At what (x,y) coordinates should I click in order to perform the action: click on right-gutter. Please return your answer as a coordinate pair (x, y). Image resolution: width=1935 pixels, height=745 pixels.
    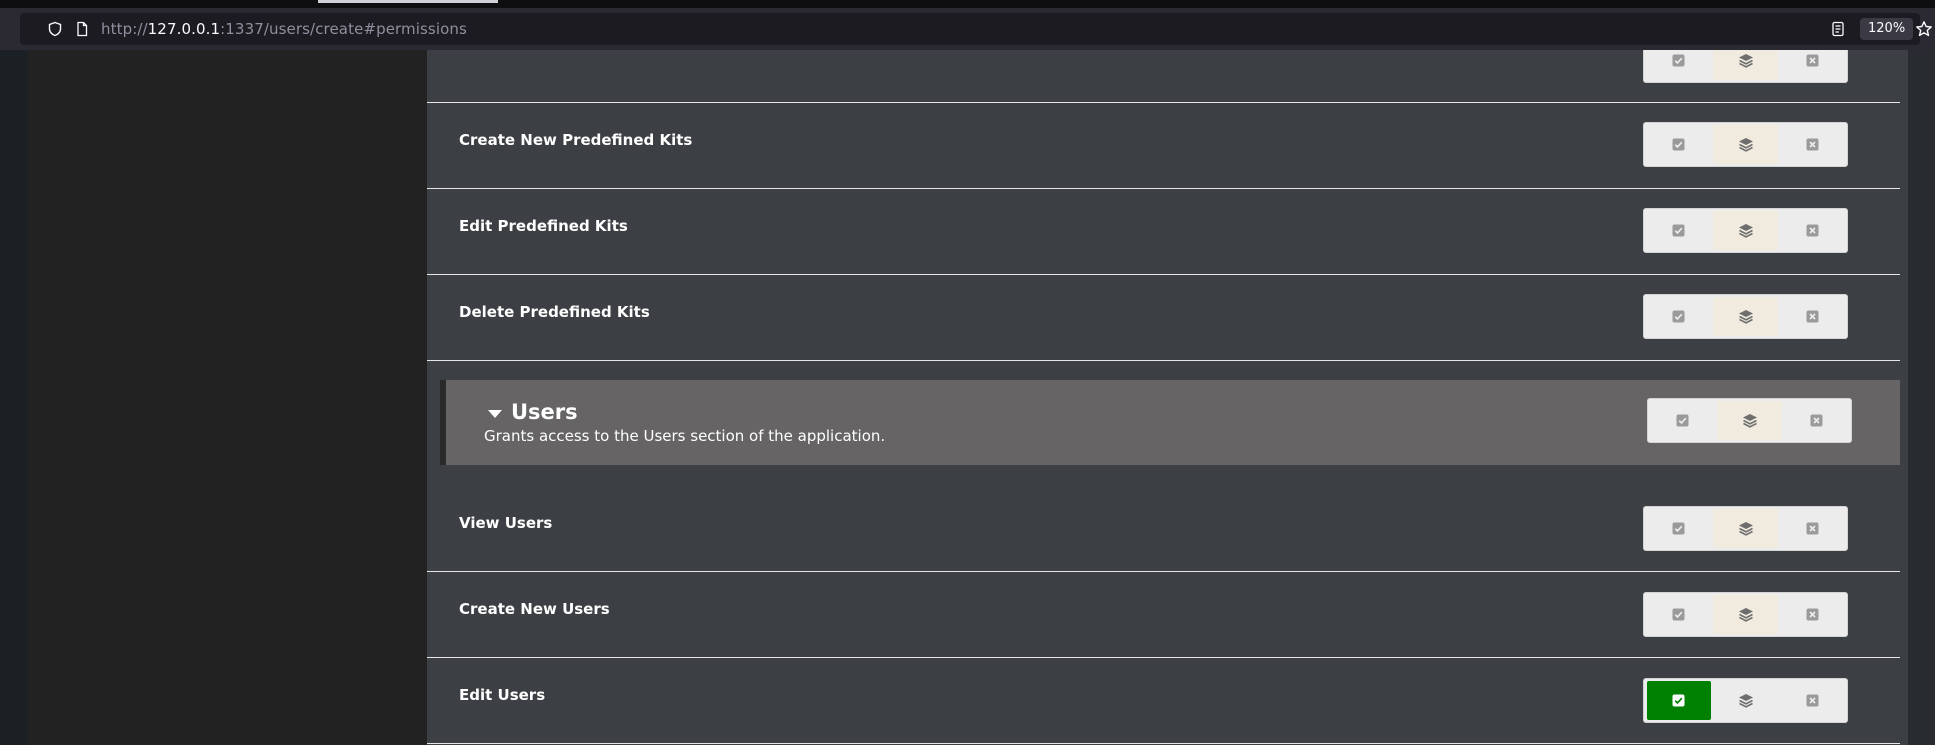
    Looking at the image, I should click on (1921, 397).